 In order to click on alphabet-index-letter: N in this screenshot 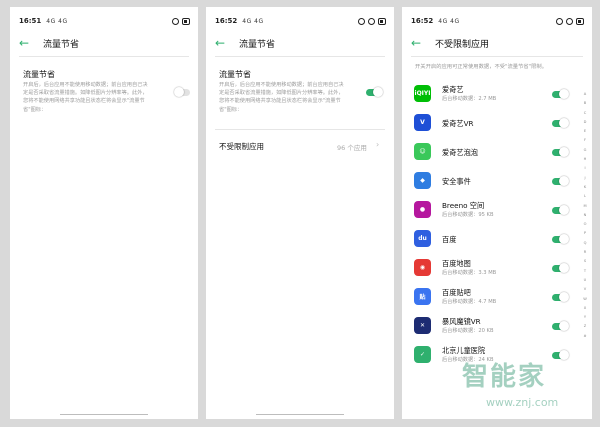, I will do `click(585, 215)`.